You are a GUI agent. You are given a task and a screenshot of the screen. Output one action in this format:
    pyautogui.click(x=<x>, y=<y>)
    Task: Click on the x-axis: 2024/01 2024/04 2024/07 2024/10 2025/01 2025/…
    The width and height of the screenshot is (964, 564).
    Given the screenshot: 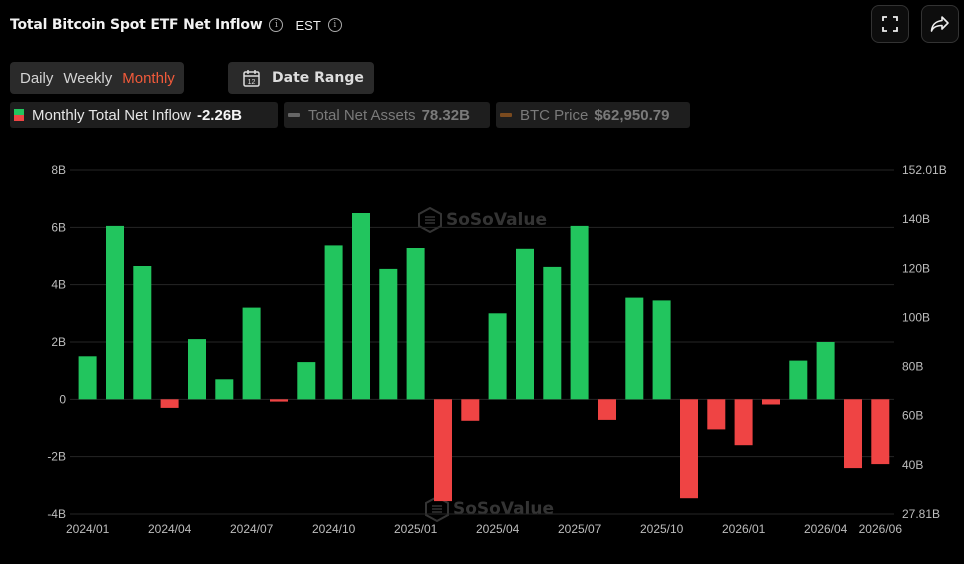 What is the action you would take?
    pyautogui.click(x=484, y=529)
    